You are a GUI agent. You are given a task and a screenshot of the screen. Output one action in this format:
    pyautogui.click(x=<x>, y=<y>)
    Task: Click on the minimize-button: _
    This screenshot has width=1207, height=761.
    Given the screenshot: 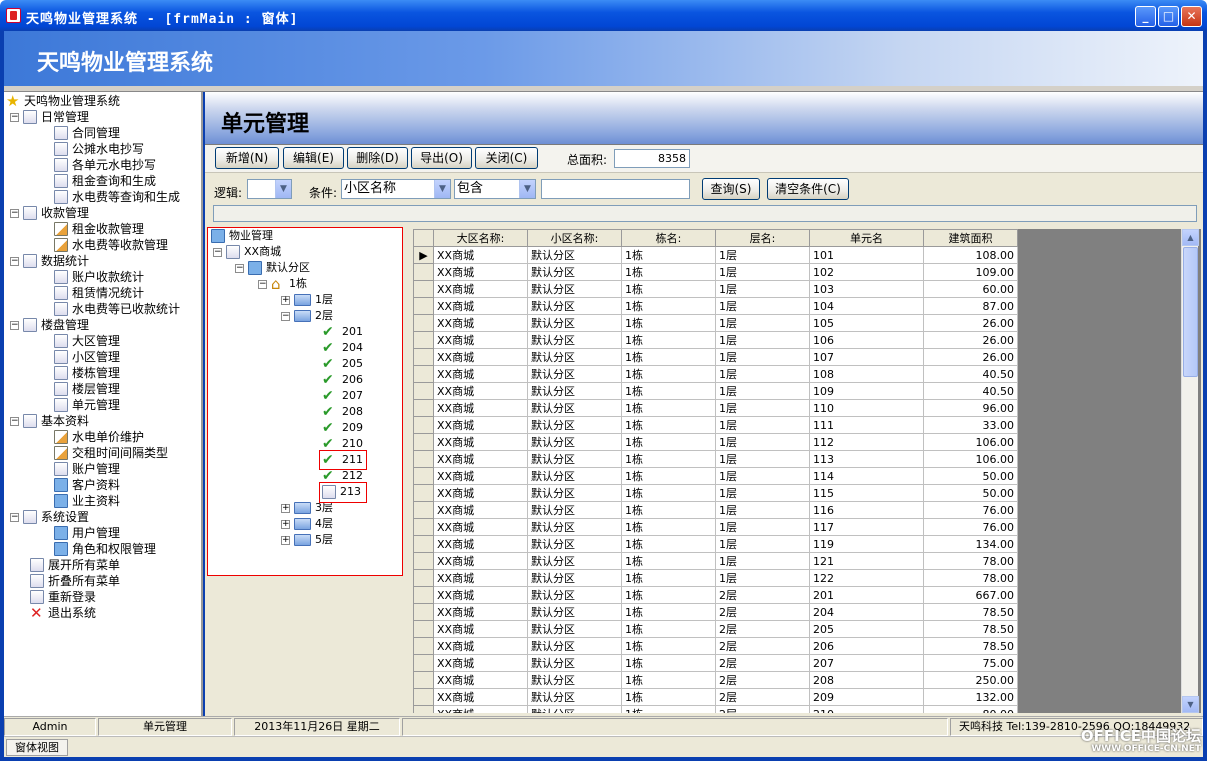 What is the action you would take?
    pyautogui.click(x=1145, y=16)
    